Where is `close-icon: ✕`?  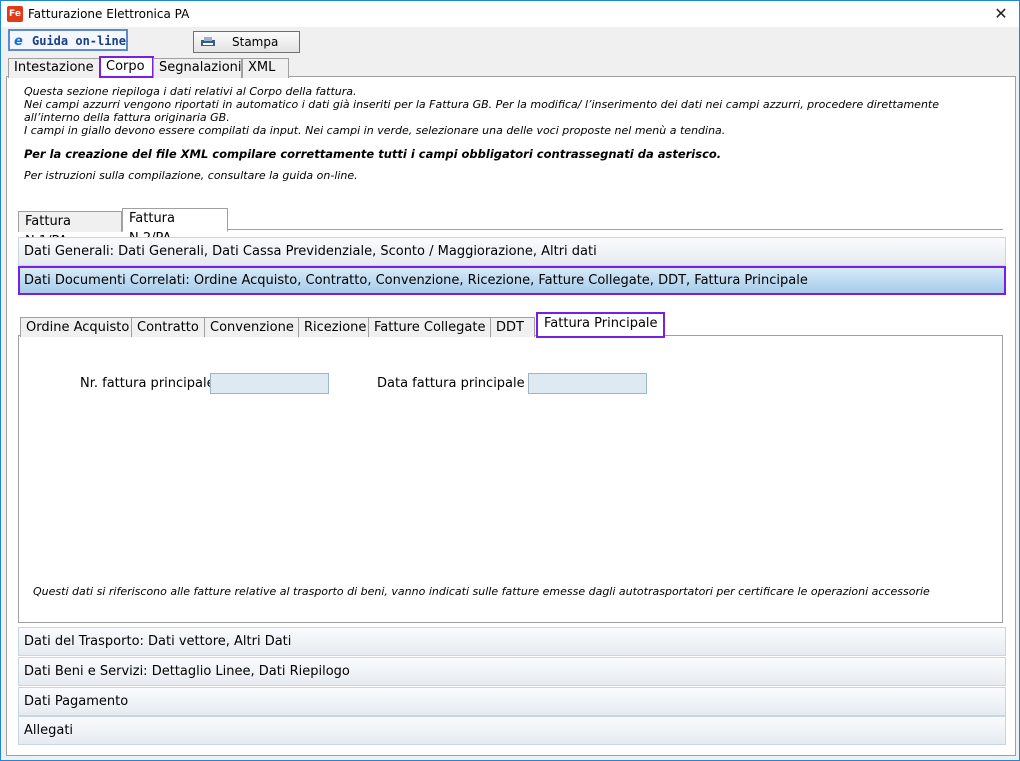
close-icon: ✕ is located at coordinates (1001, 14).